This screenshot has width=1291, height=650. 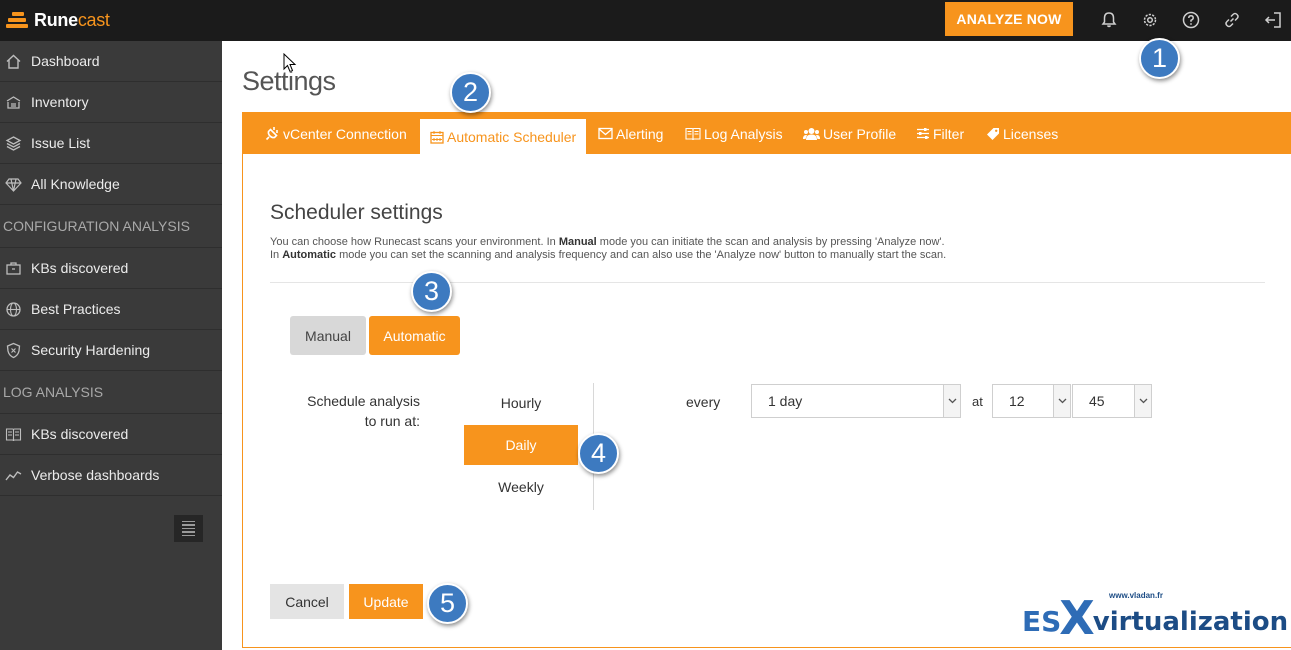 I want to click on layers-icon, so click(x=13, y=143).